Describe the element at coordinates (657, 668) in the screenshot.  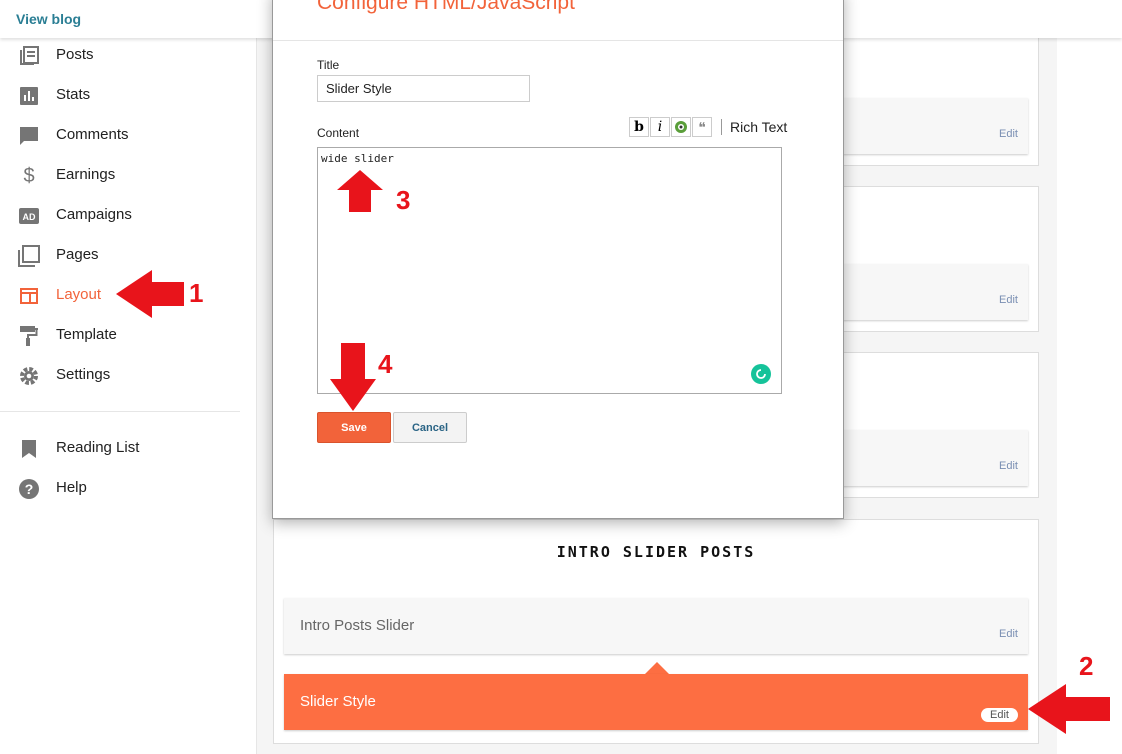
I see `active-gadget-pointer` at that location.